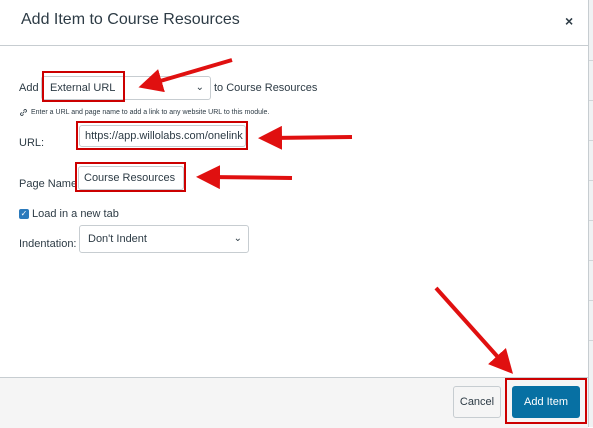  Describe the element at coordinates (294, 23) in the screenshot. I see `dialog-header: Add Item to Course Resources ×` at that location.